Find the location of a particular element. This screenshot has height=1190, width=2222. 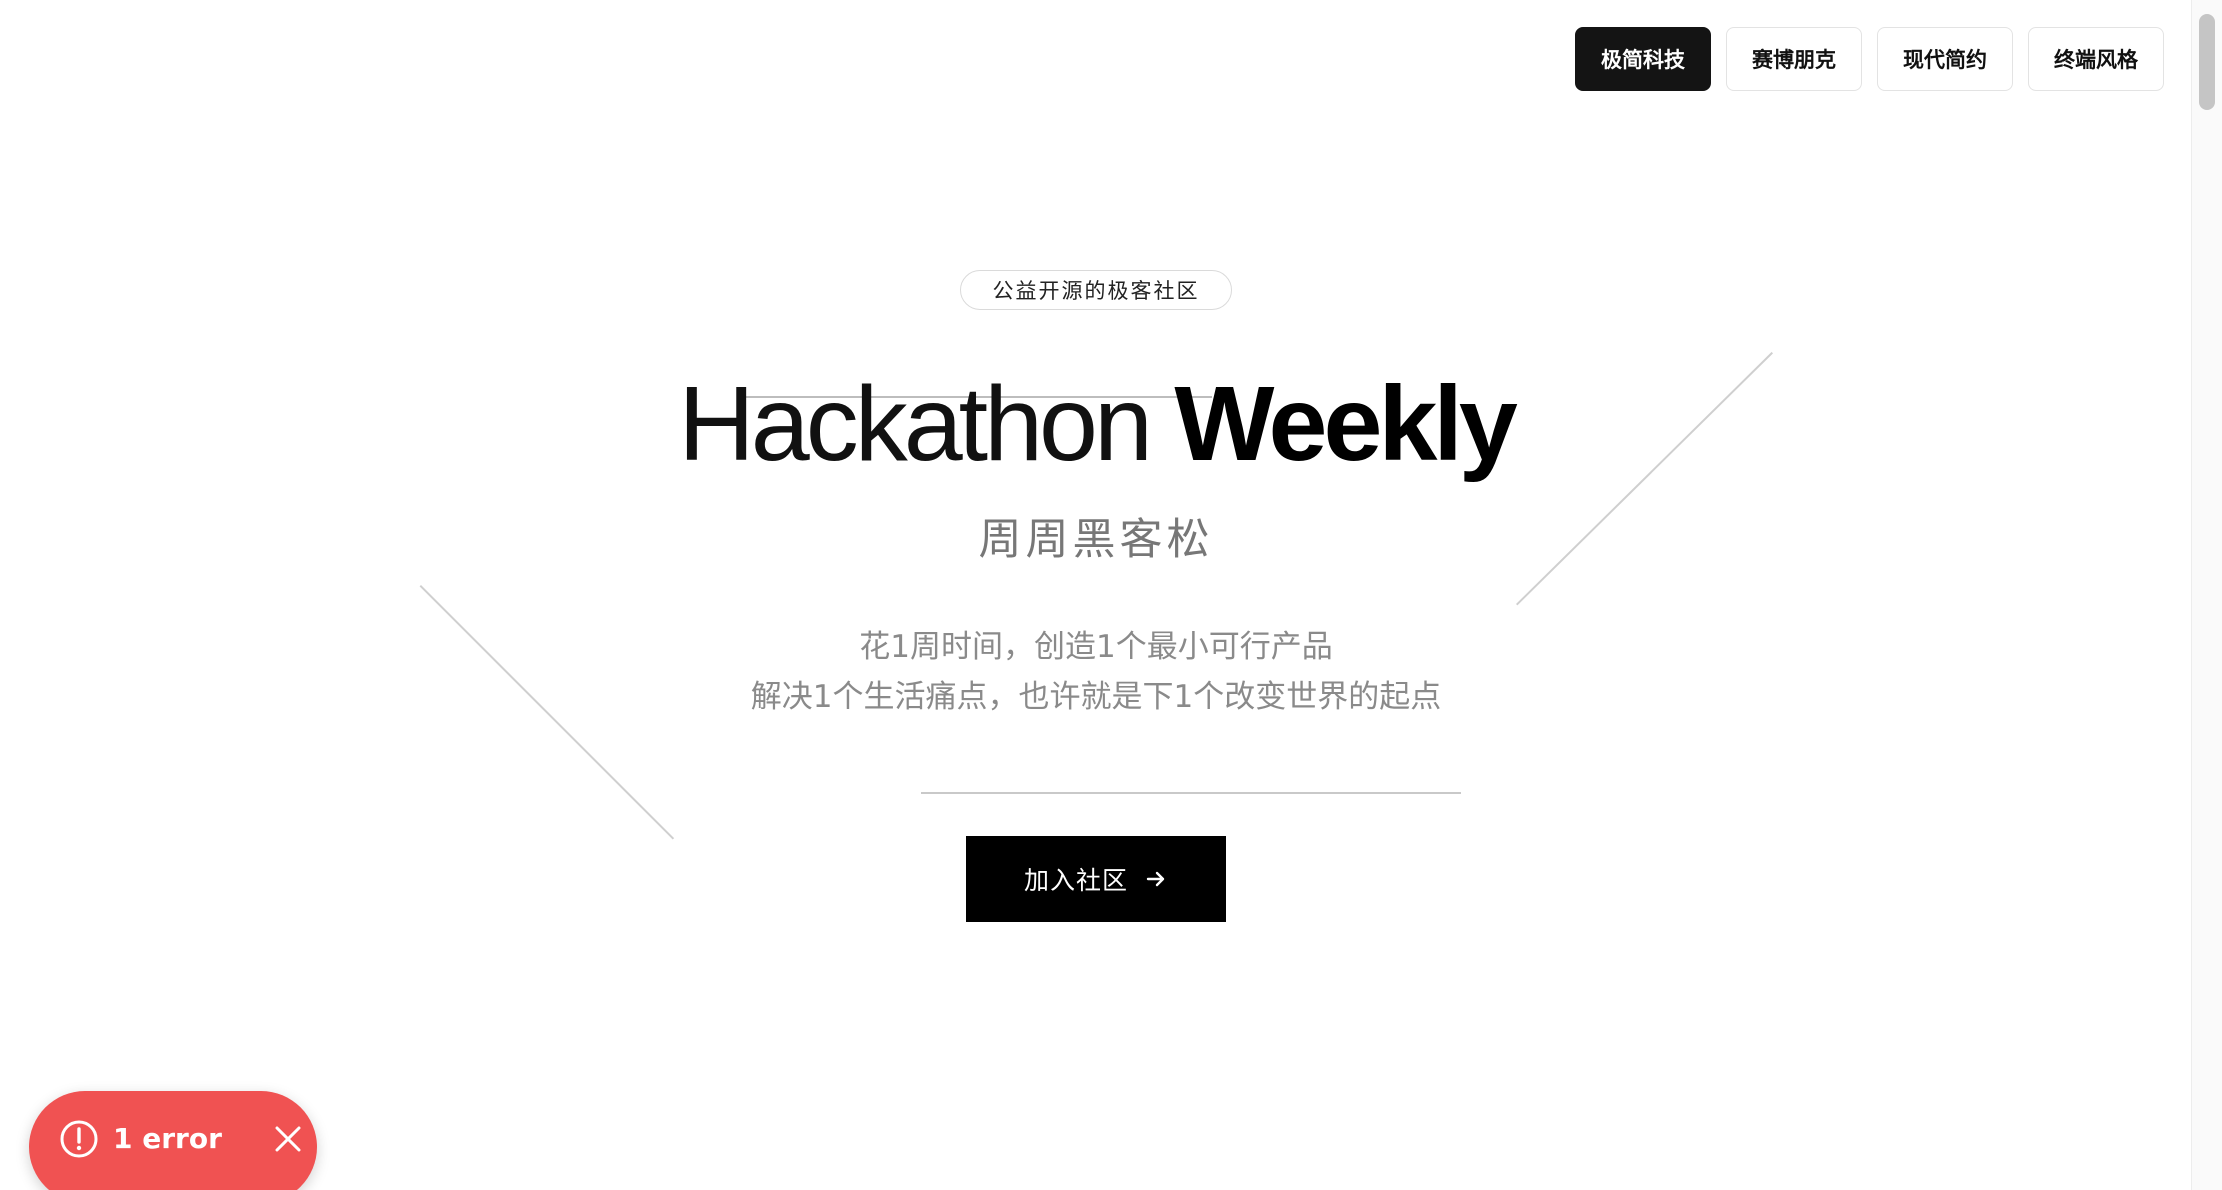

hero-title-bold: Weekly is located at coordinates (1345, 424).